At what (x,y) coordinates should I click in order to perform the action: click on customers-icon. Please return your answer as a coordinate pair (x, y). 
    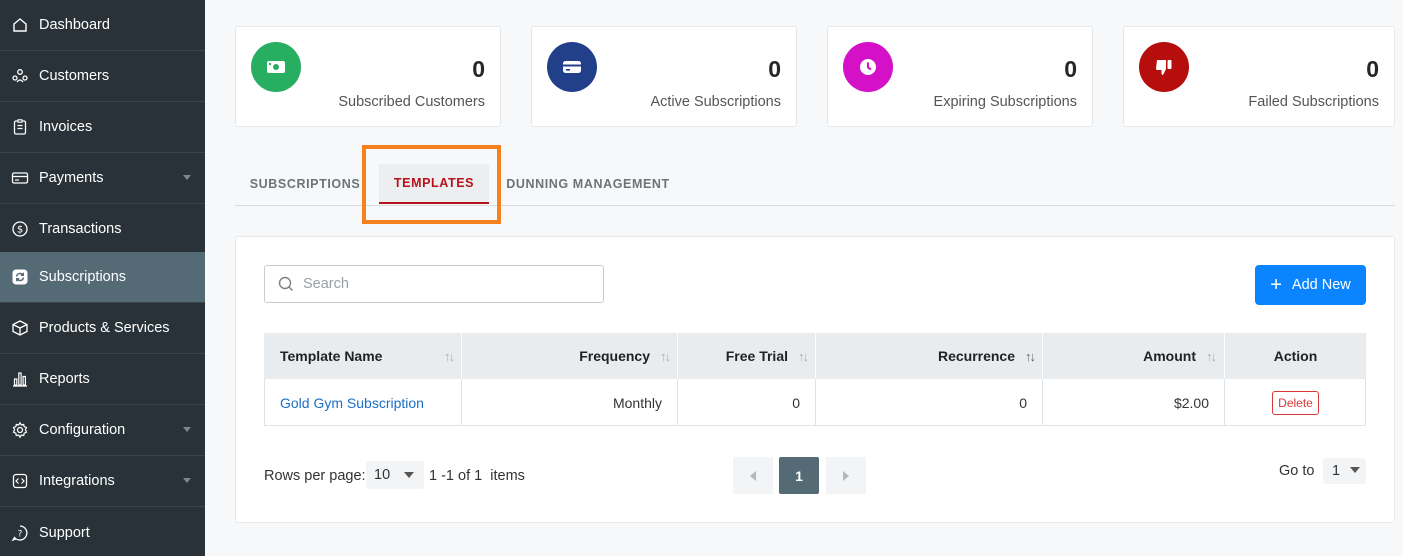
    Looking at the image, I should click on (20, 76).